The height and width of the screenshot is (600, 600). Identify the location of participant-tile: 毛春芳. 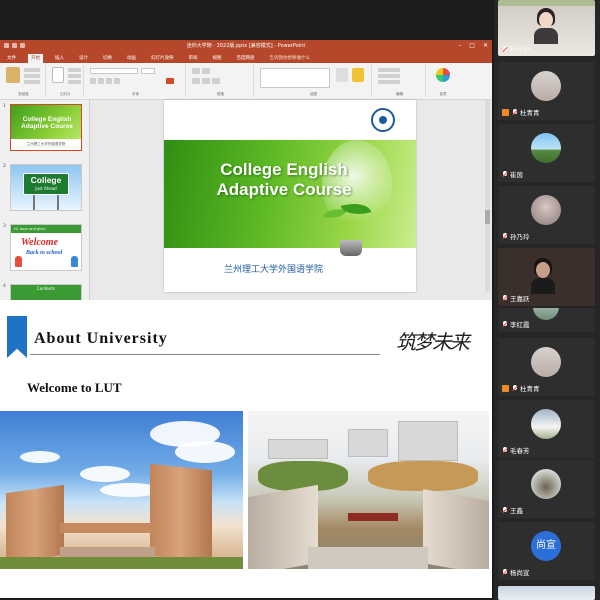
(546, 429).